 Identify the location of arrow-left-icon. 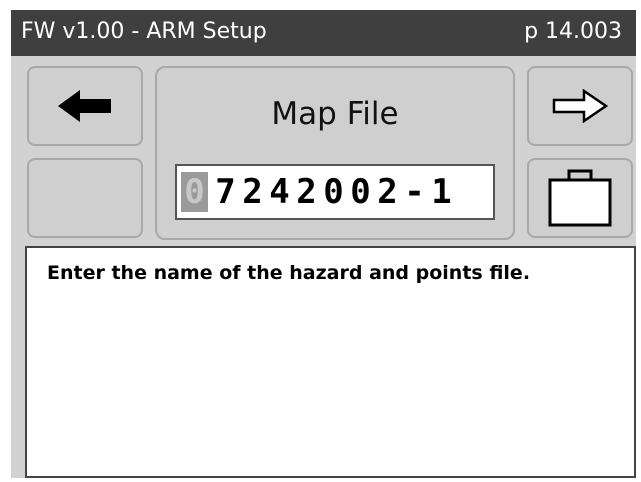
(84, 106).